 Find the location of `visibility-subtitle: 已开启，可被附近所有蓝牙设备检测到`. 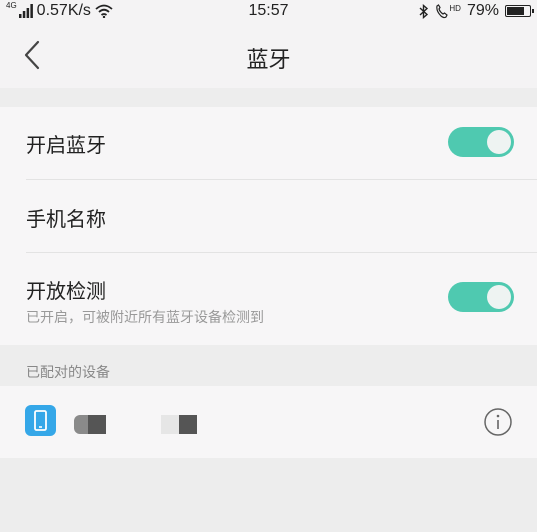

visibility-subtitle: 已开启，可被附近所有蓝牙设备检测到 is located at coordinates (145, 318).